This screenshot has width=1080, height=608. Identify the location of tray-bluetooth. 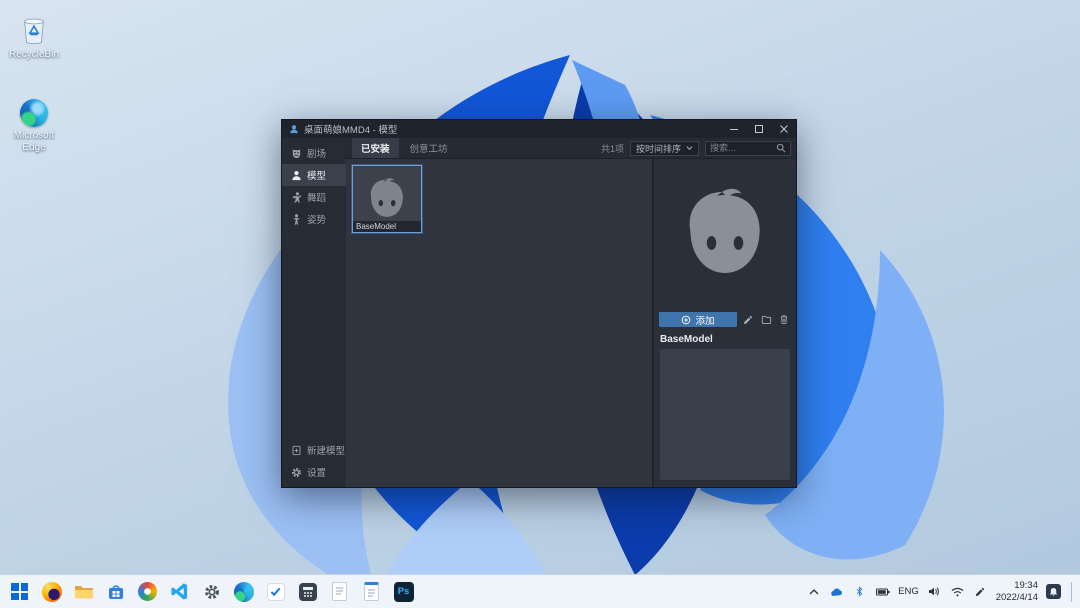
(859, 591).